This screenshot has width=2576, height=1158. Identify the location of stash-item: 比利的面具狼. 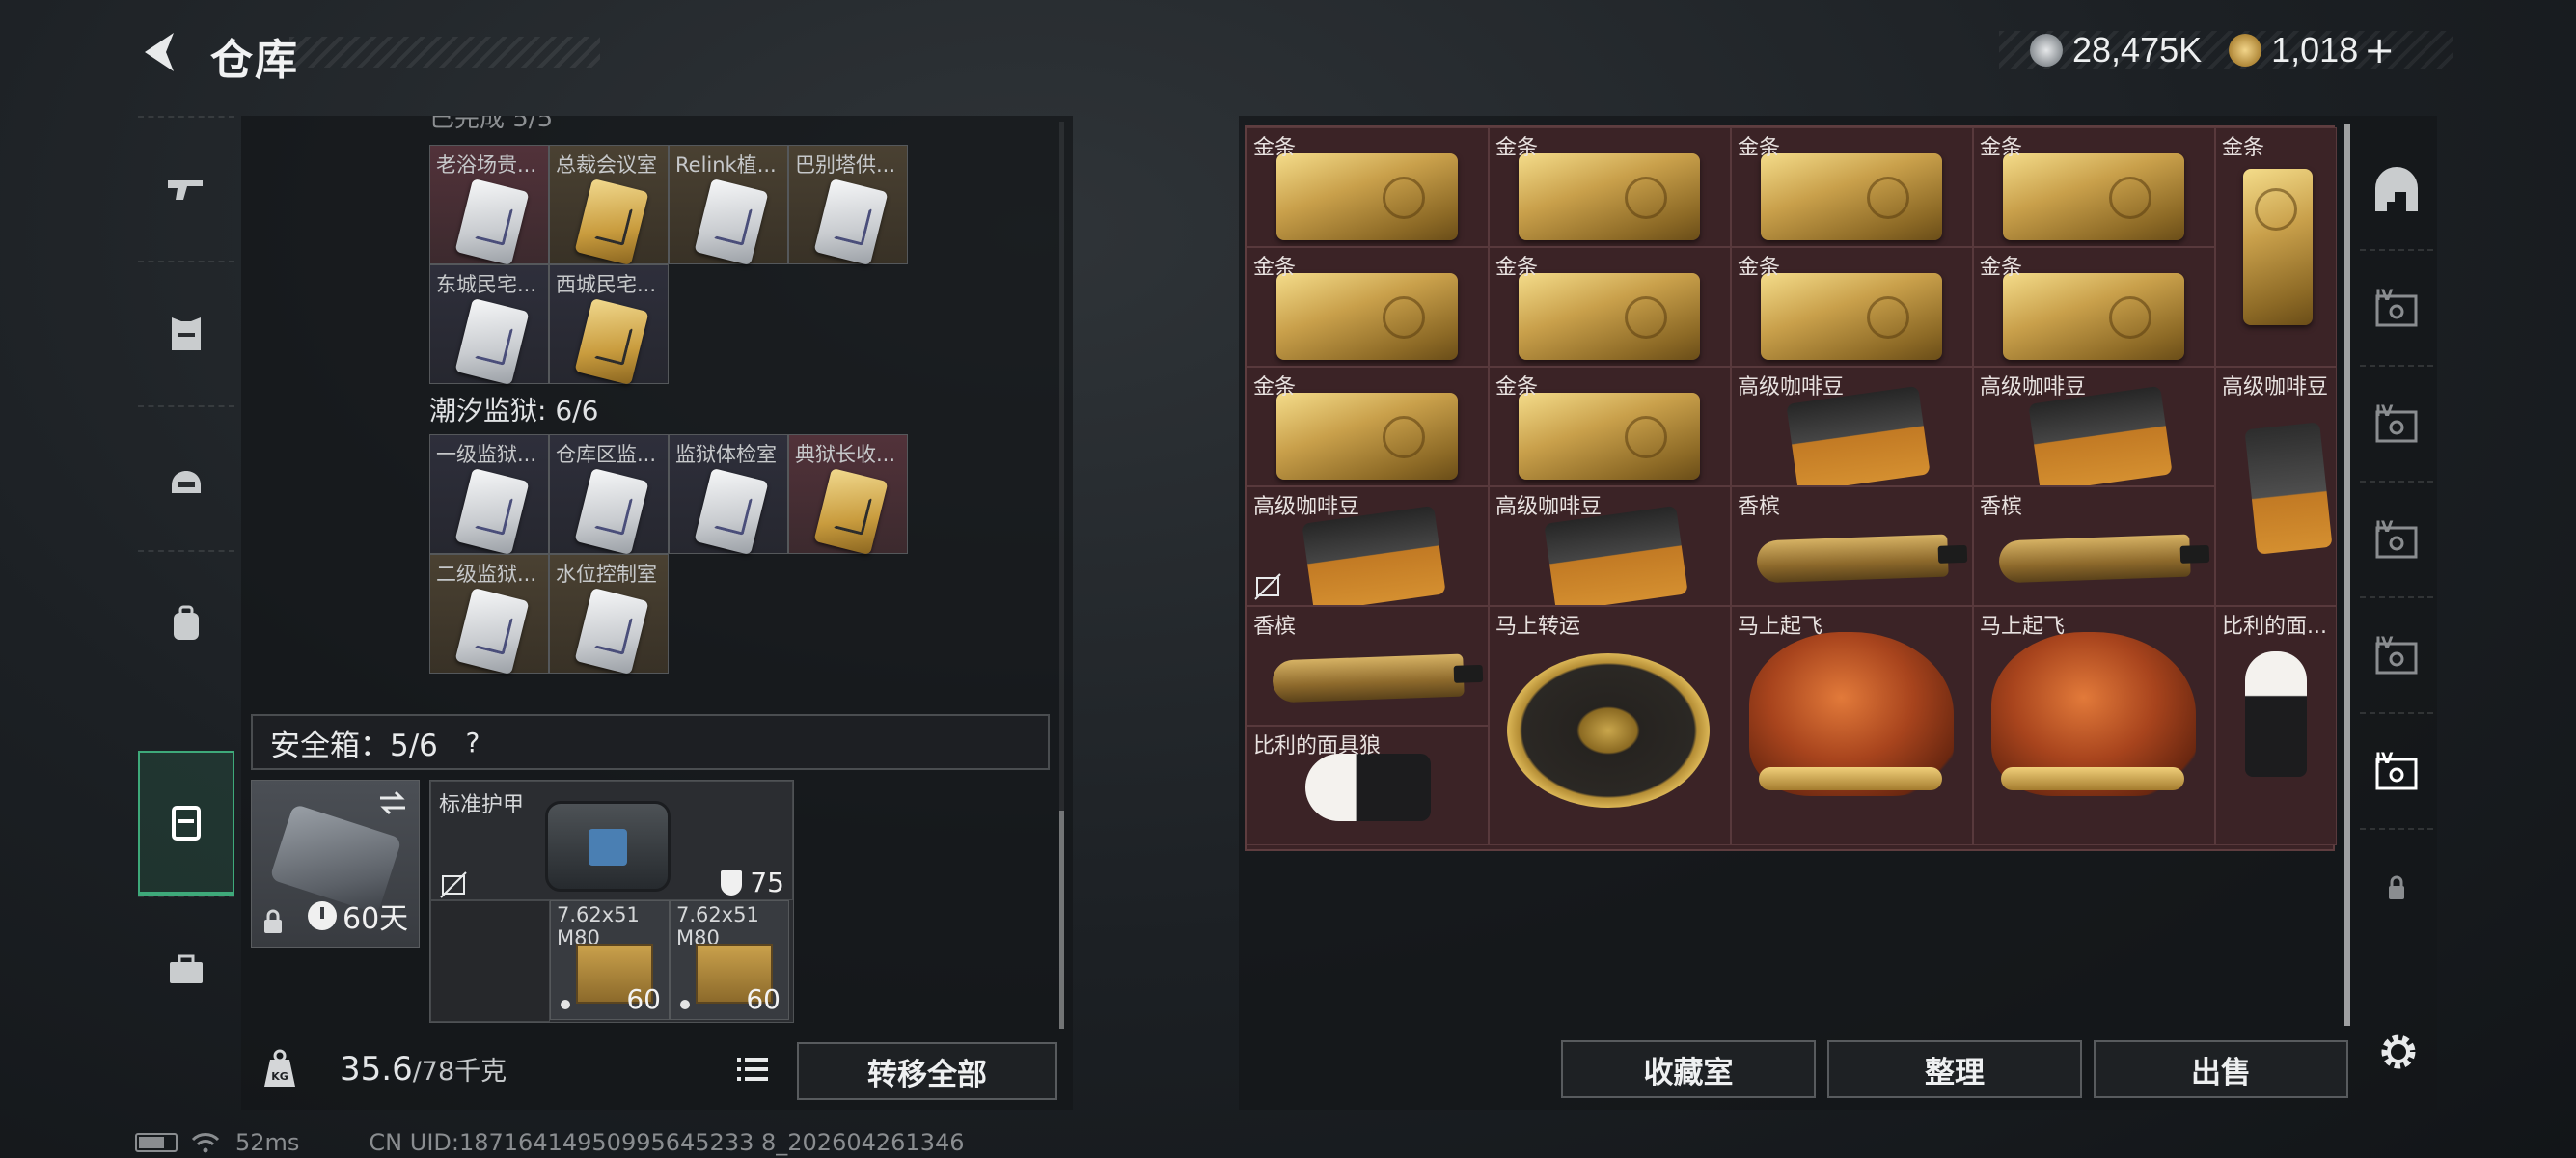
(1368, 785).